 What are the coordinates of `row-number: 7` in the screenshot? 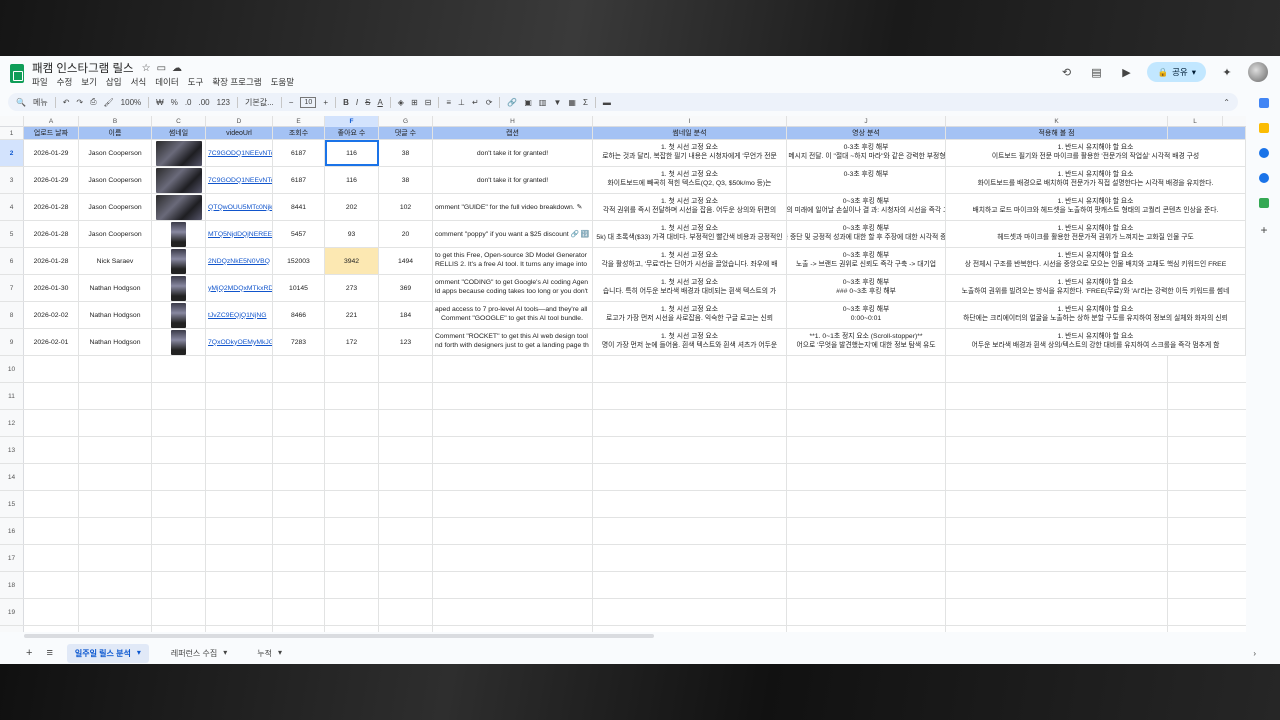 It's located at (12, 288).